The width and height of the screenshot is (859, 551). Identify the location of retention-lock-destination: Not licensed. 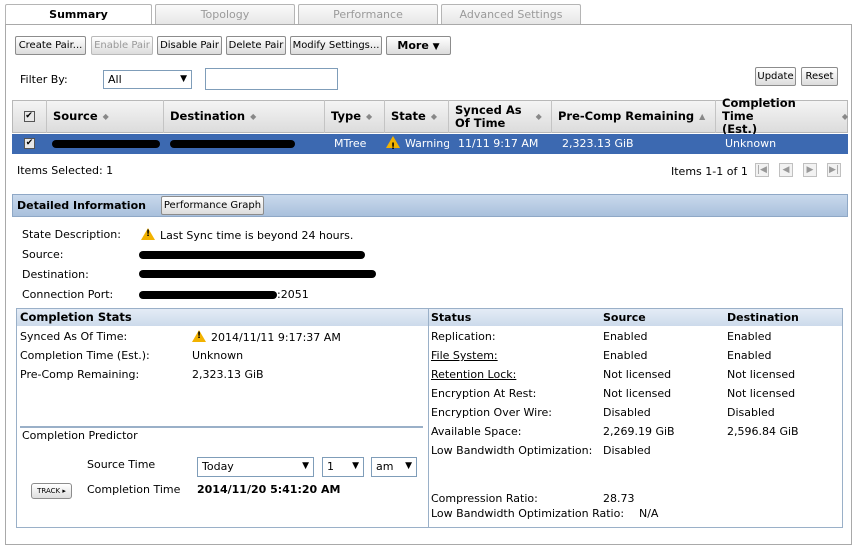
(761, 374).